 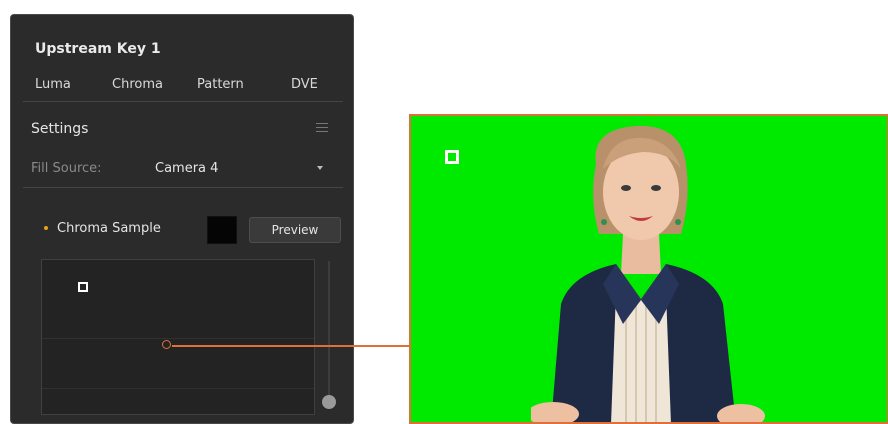 What do you see at coordinates (291, 346) in the screenshot?
I see `callout-line` at bounding box center [291, 346].